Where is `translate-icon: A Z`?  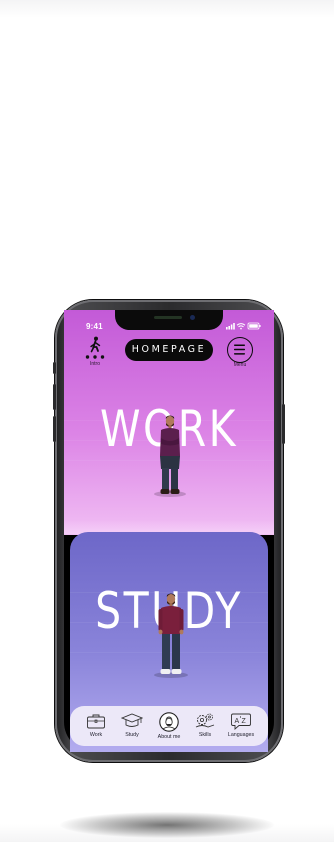 translate-icon: A Z is located at coordinates (241, 721).